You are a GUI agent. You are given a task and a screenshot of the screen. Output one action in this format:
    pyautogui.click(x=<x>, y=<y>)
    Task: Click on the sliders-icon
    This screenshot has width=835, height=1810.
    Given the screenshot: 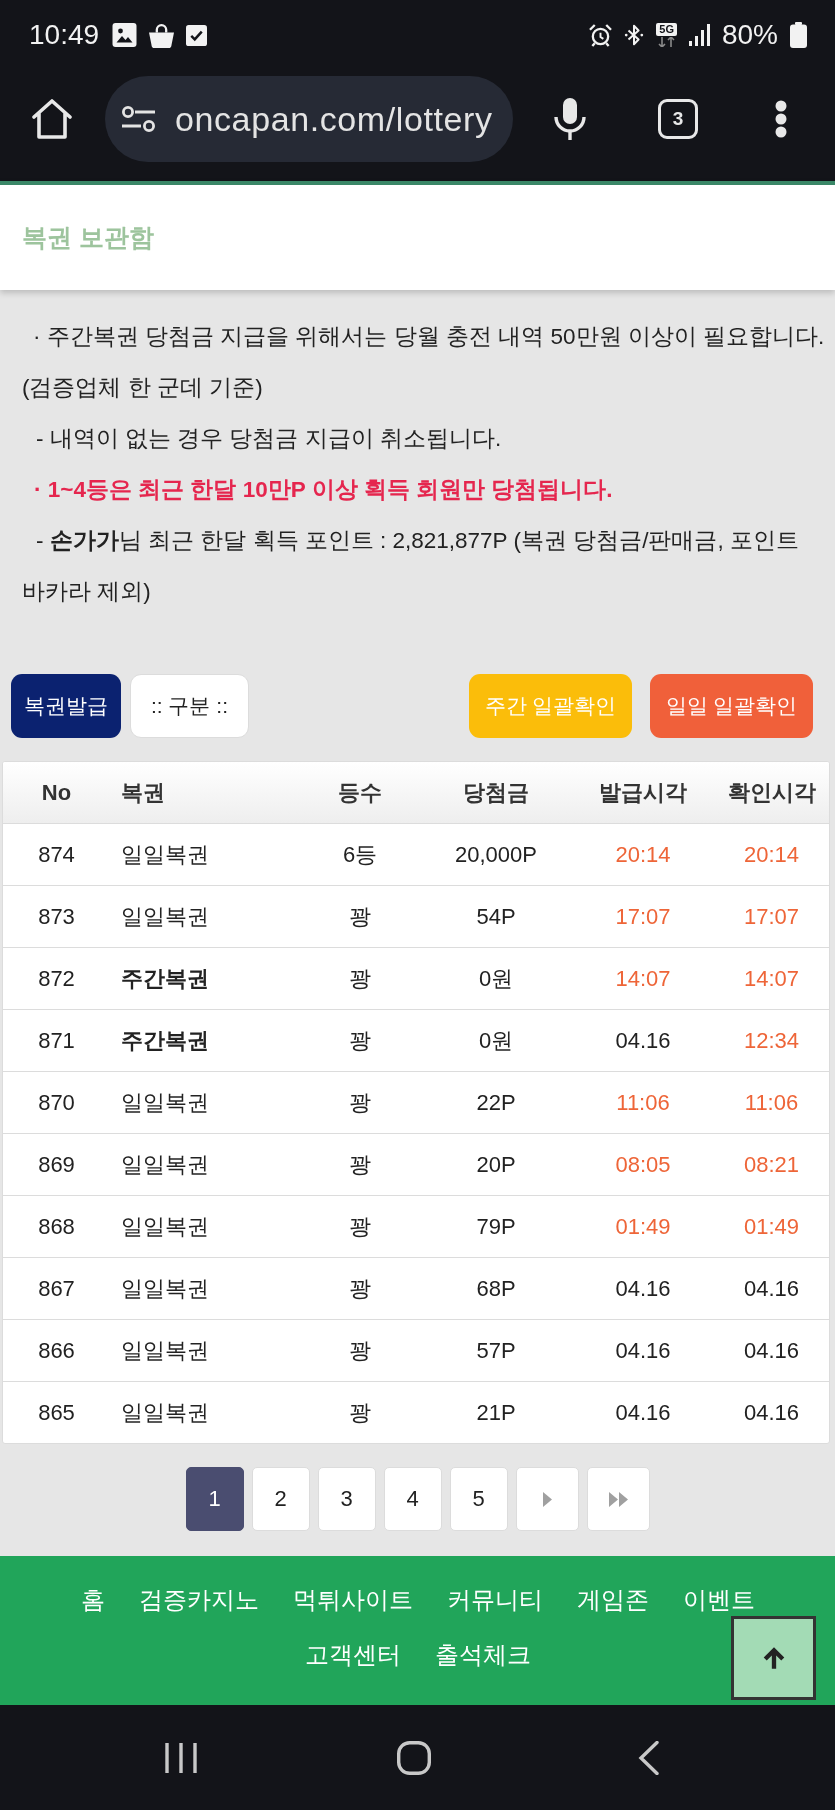 What is the action you would take?
    pyautogui.click(x=138, y=119)
    